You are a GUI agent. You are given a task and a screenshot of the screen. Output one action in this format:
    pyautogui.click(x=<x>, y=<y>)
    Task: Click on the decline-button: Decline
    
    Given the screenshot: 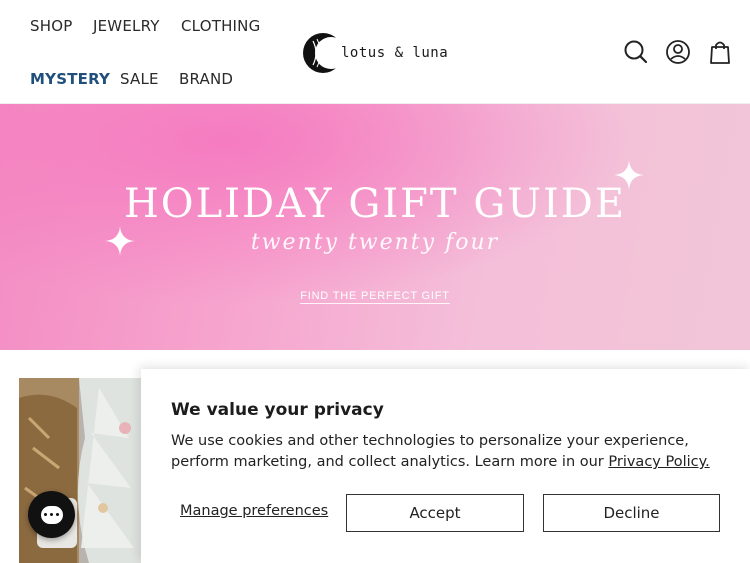 What is the action you would take?
    pyautogui.click(x=631, y=513)
    